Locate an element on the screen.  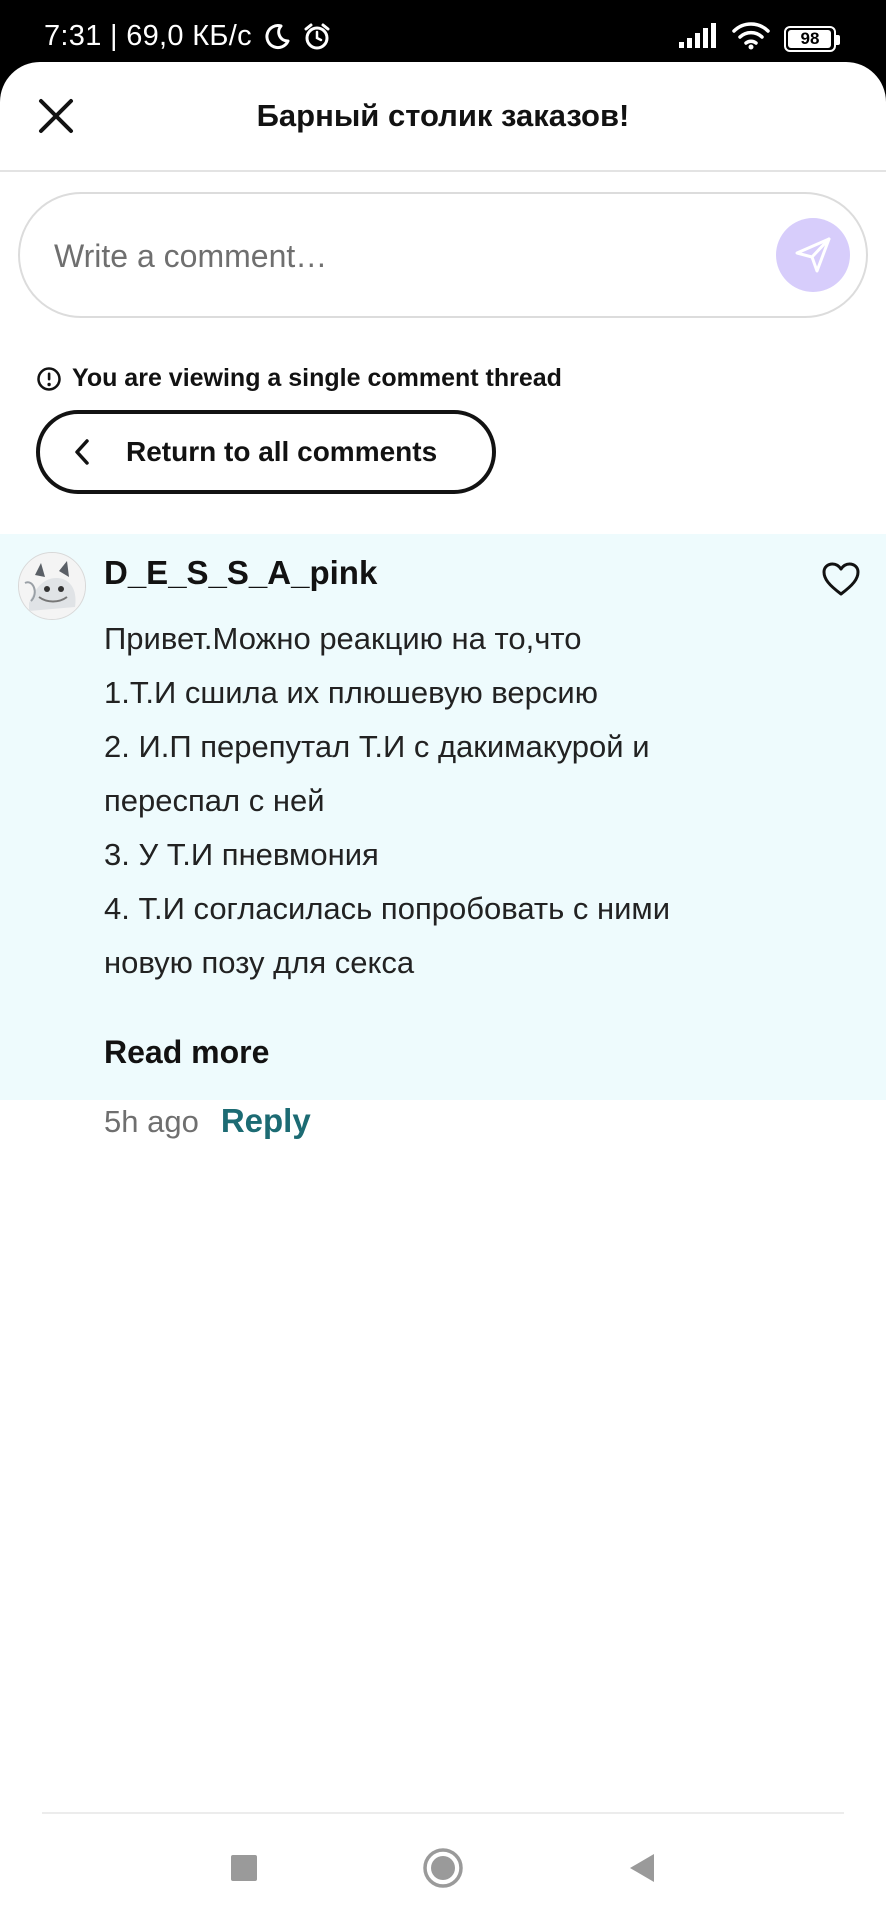
send-icon is located at coordinates (813, 255).